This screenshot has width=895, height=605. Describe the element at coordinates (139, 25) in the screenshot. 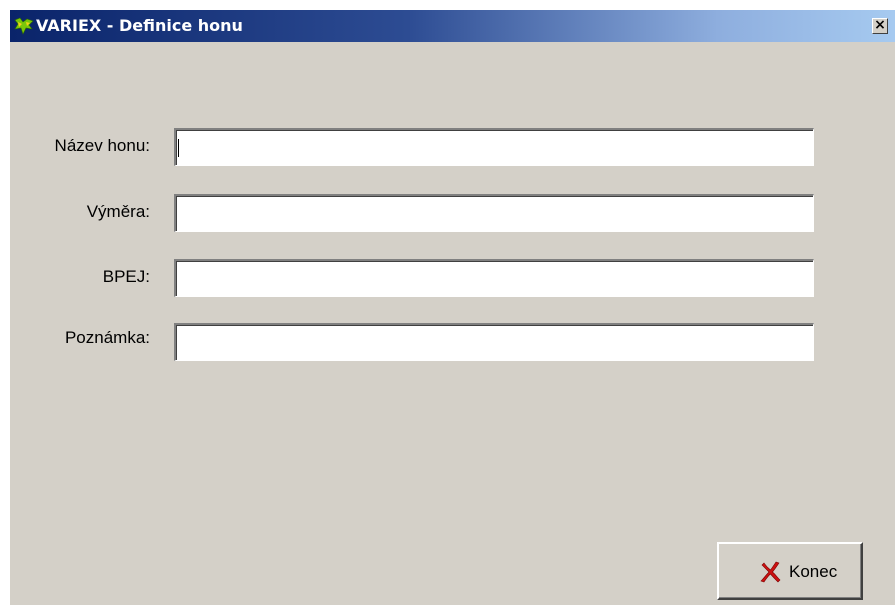

I see `window-title: VARIEX - Definice honu` at that location.